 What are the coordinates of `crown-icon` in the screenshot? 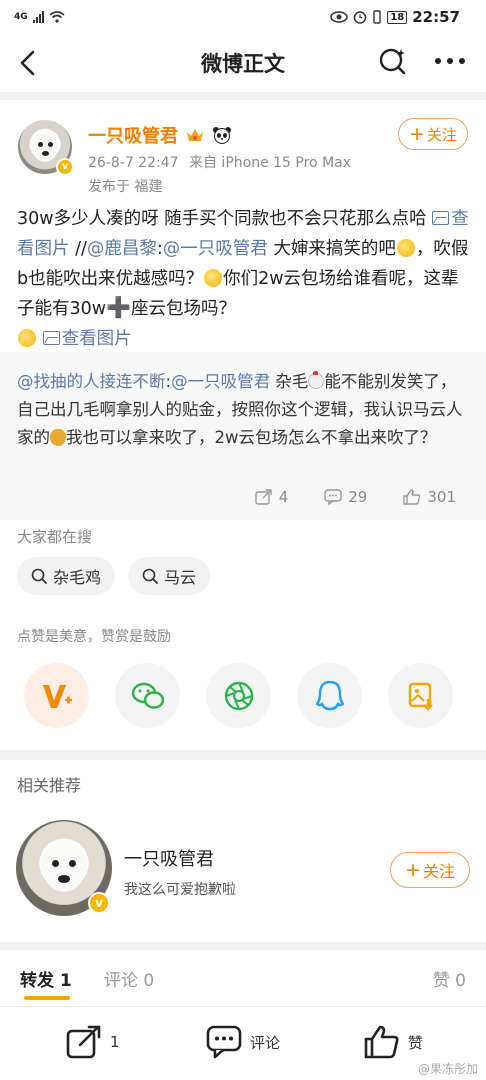 It's located at (195, 135).